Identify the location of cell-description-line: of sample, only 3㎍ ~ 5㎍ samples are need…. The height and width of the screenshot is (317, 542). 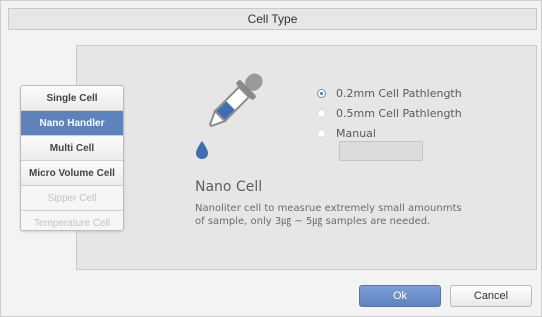
(313, 221).